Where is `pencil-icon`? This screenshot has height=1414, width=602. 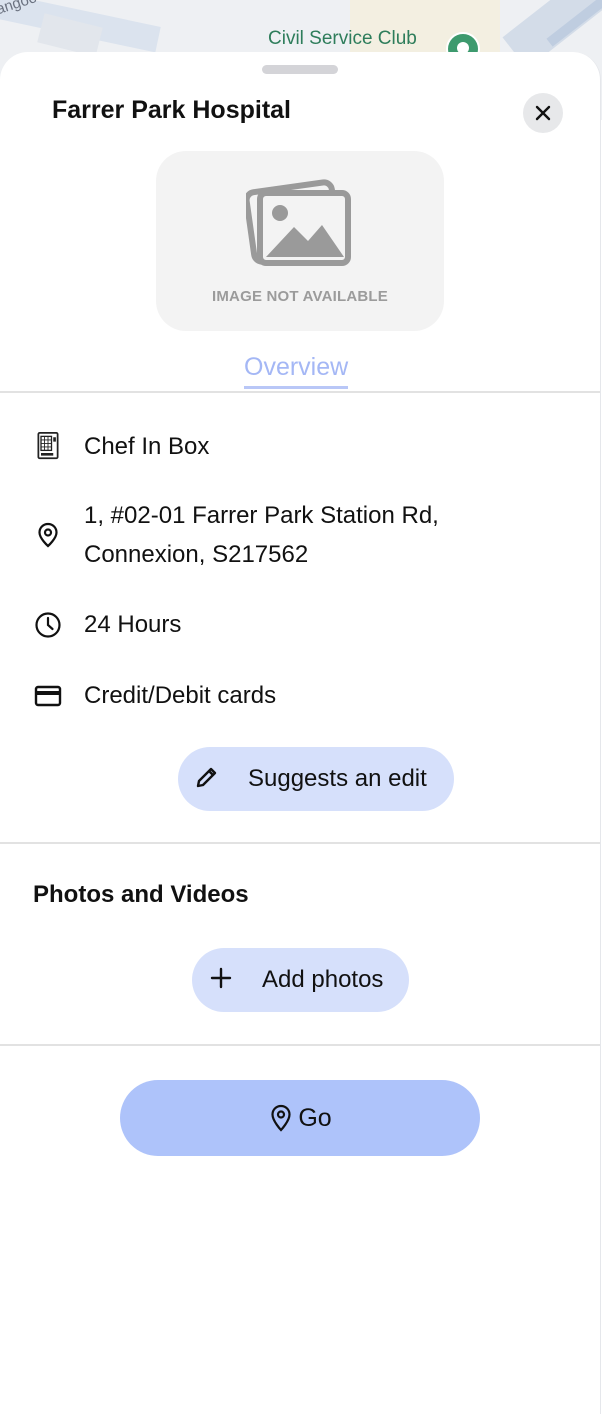
pencil-icon is located at coordinates (206, 777).